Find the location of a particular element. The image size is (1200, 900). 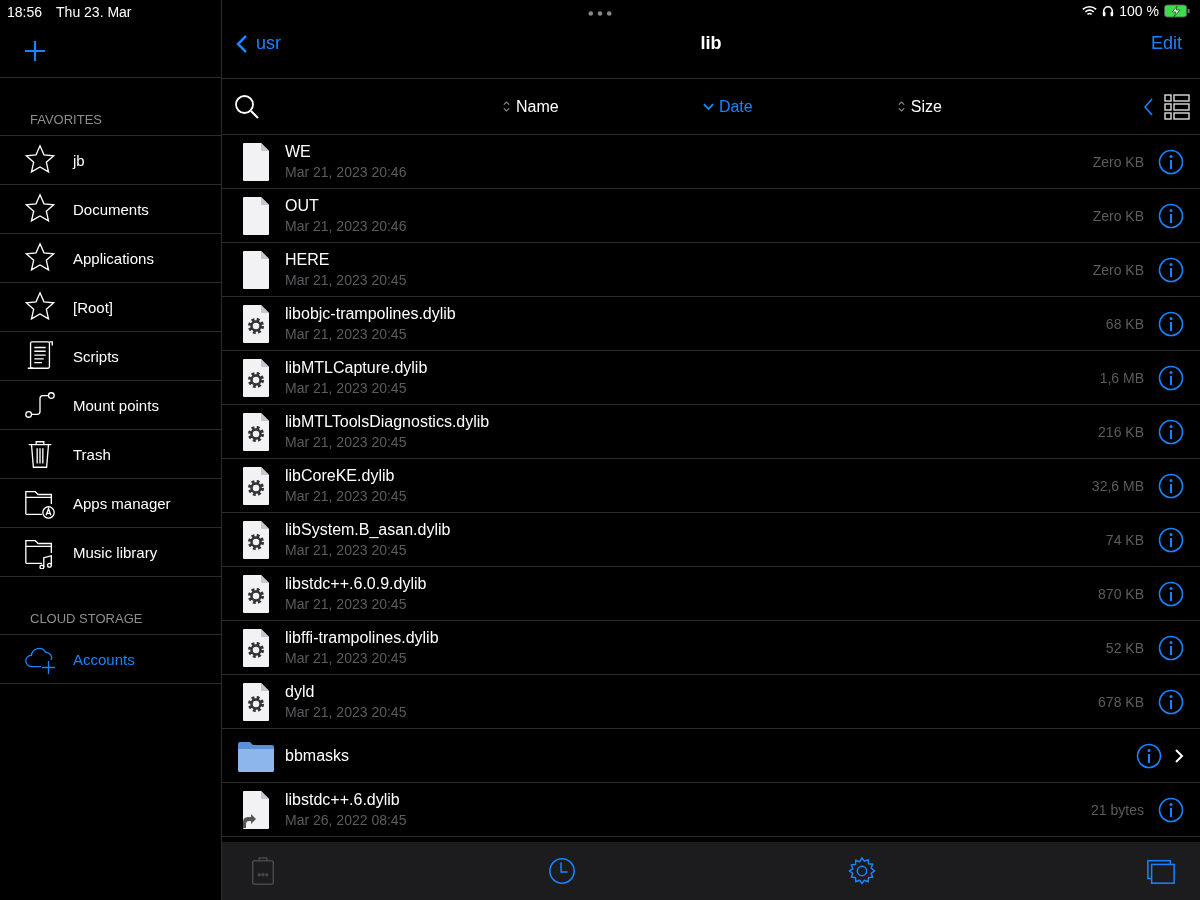

sidebar-item: Accounts is located at coordinates (110, 659).